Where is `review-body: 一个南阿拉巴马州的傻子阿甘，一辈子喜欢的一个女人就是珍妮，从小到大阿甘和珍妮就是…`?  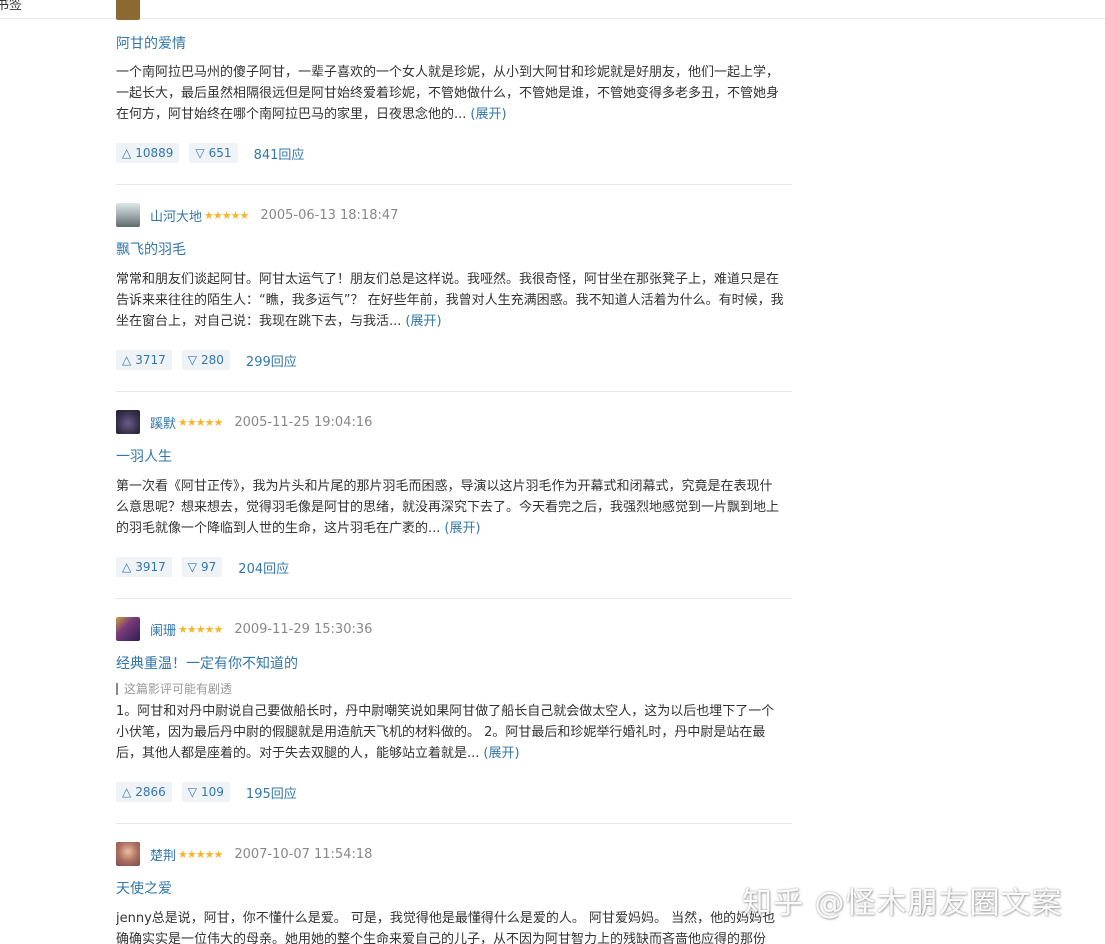 review-body: 一个南阿拉巴马州的傻子阿甘，一辈子喜欢的一个女人就是珍妮，从小到大阿甘和珍妮就是… is located at coordinates (450, 93).